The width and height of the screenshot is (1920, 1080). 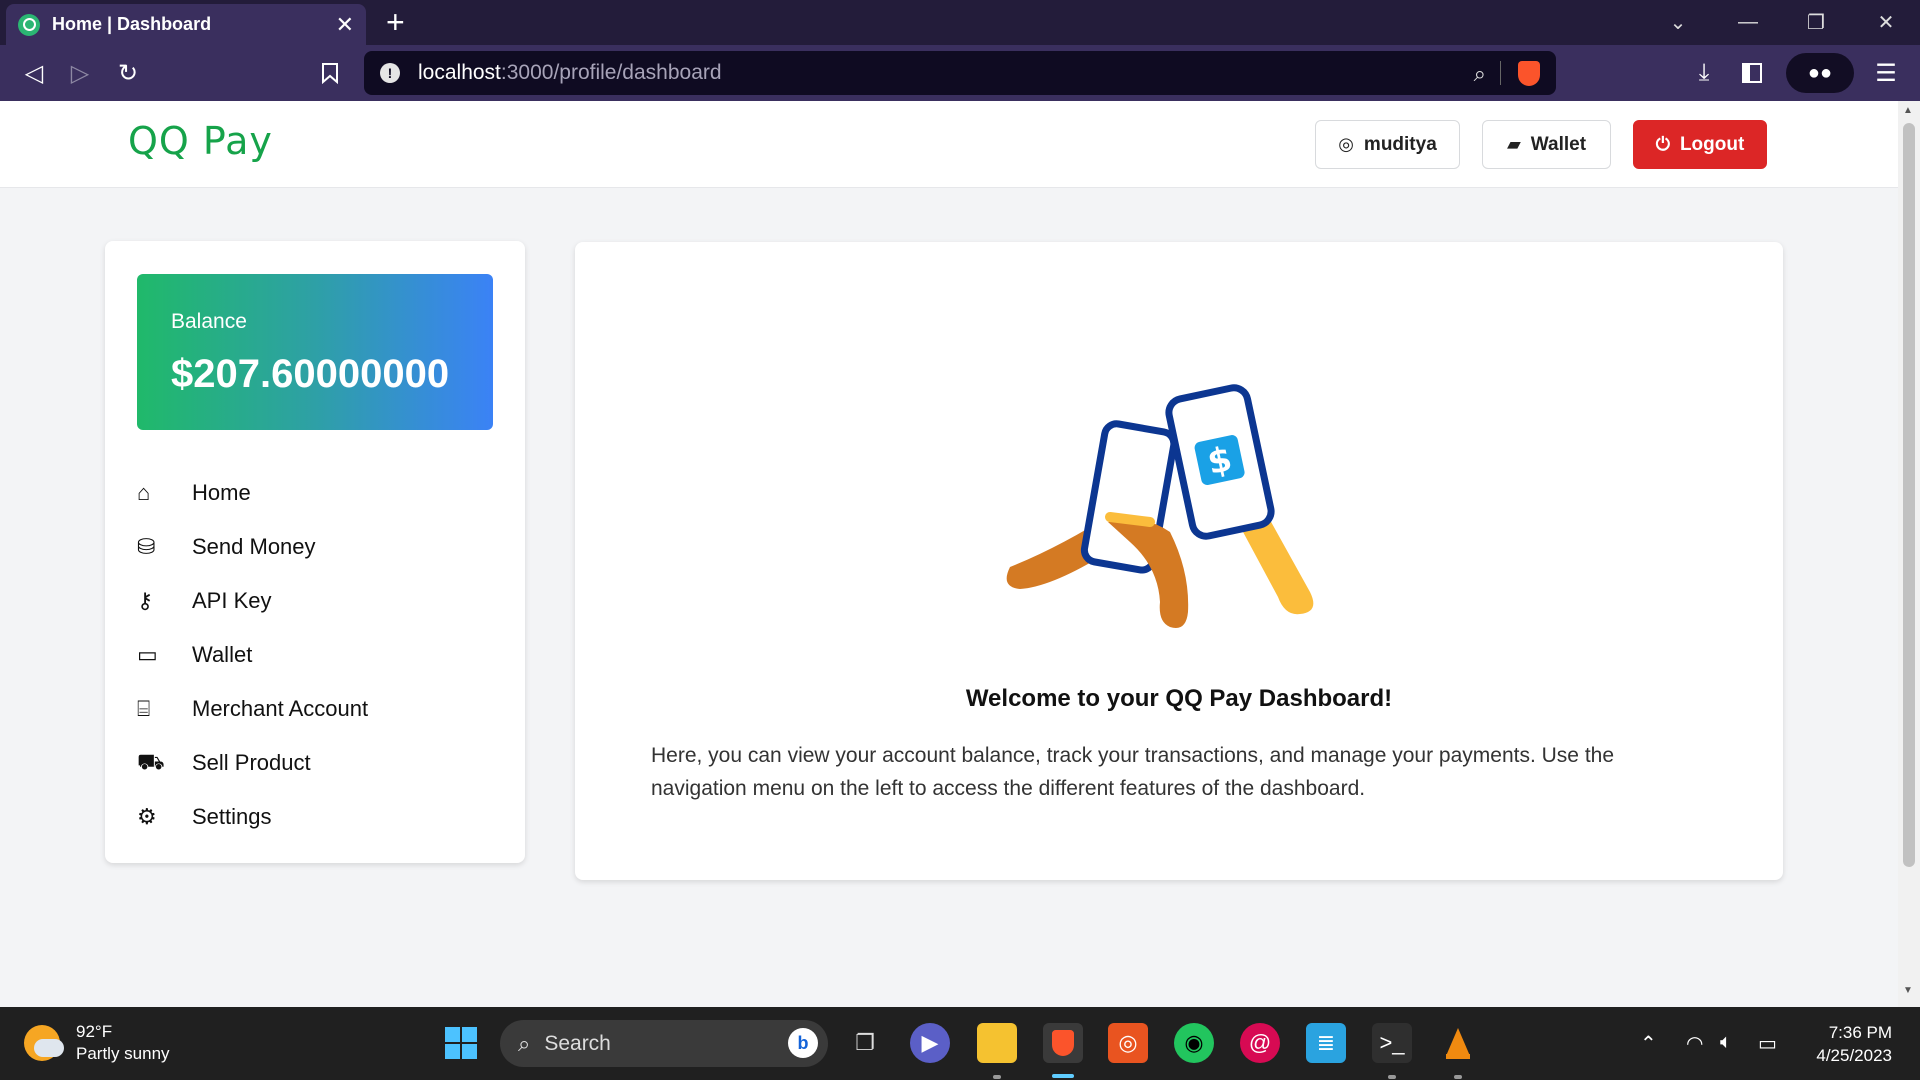 I want to click on key-icon: ⚷, so click(x=145, y=600).